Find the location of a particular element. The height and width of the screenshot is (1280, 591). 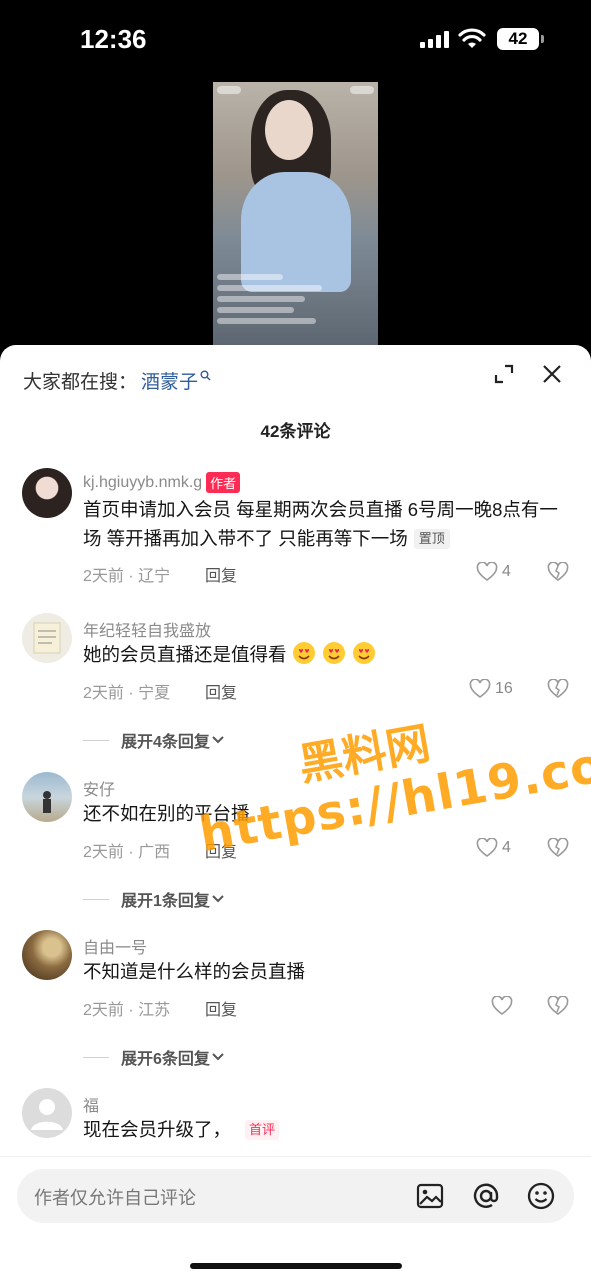

comment-username: 福 is located at coordinates (91, 1104).